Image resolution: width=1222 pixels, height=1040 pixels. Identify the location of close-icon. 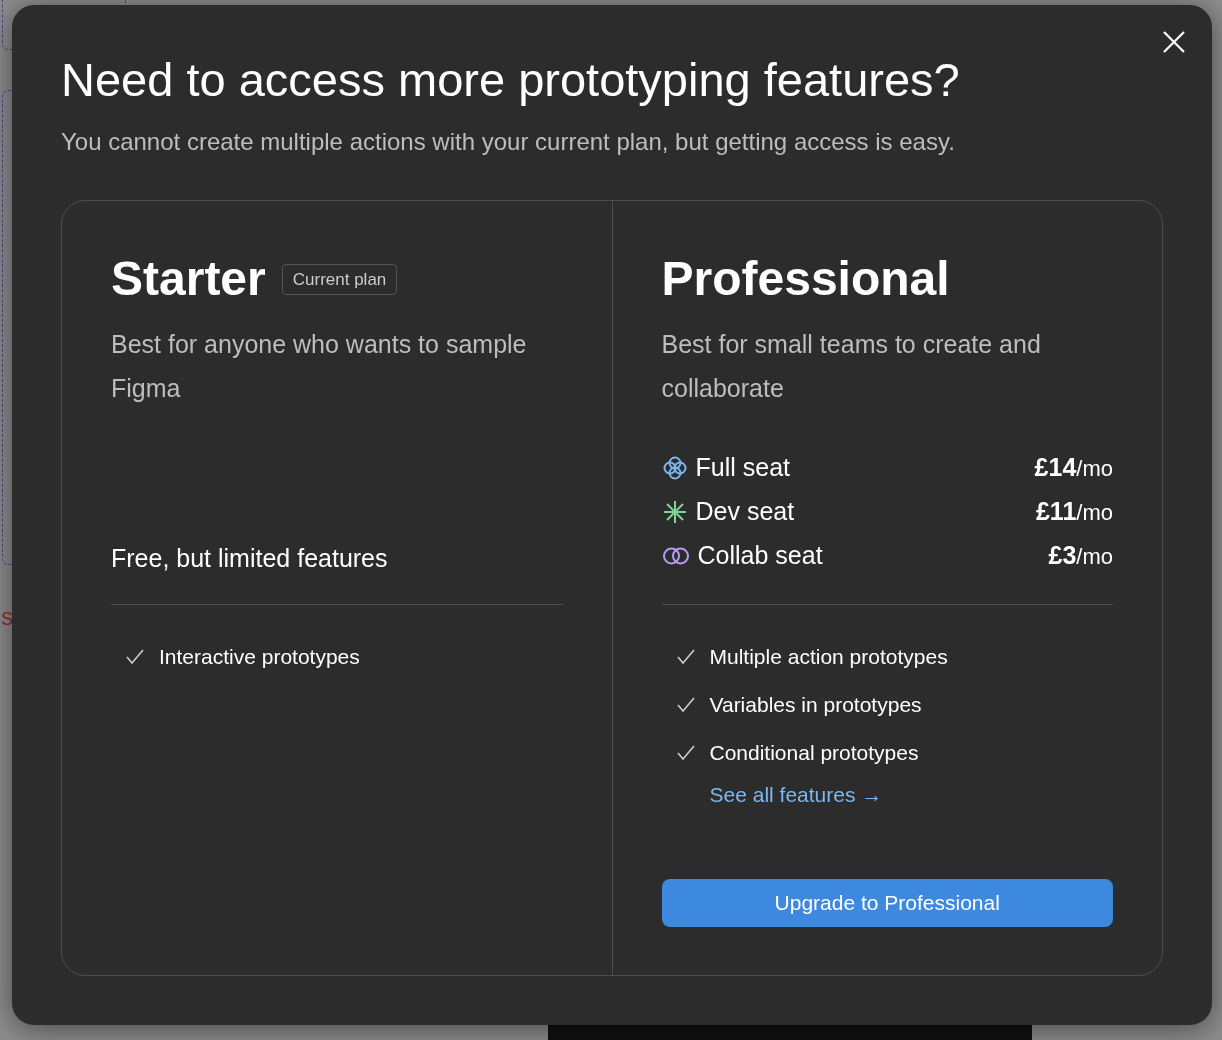
(1174, 41).